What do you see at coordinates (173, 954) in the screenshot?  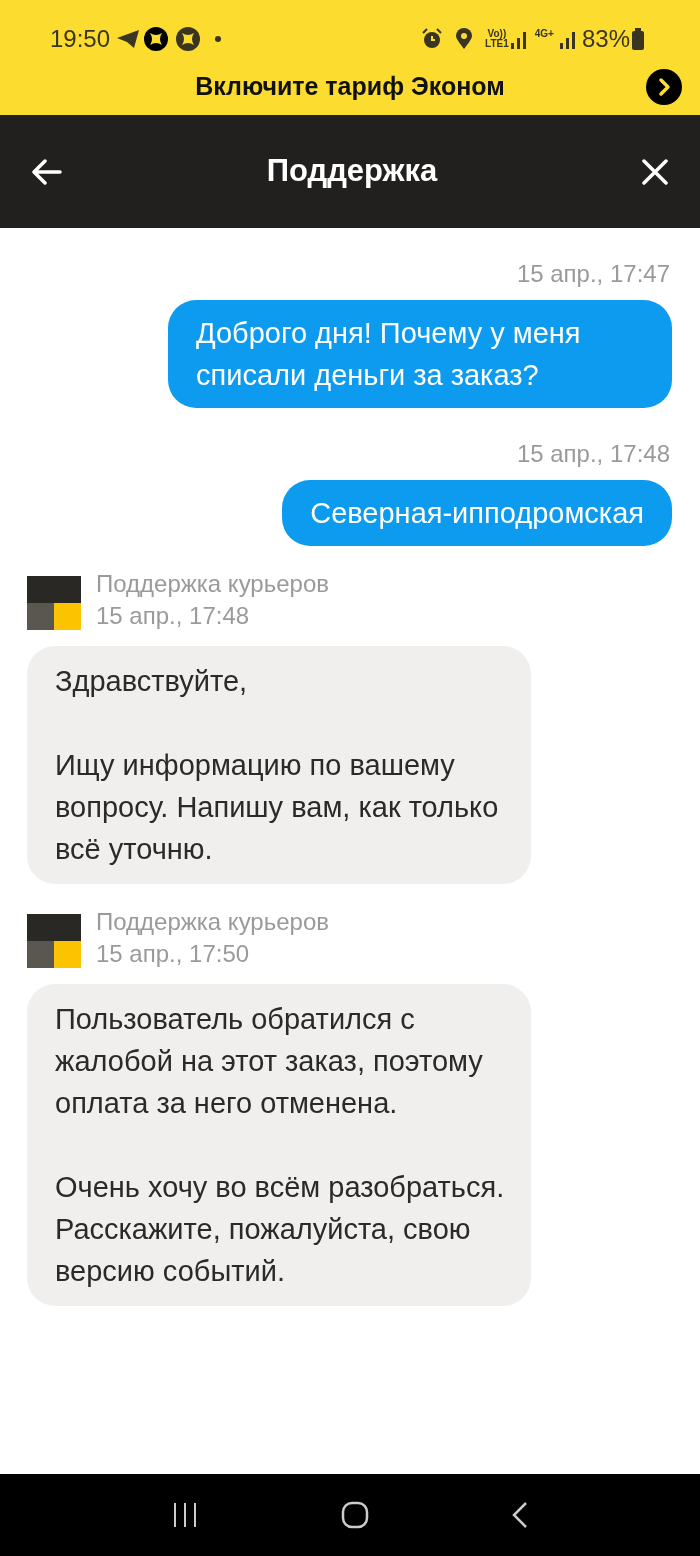 I see `message-time: 15 апр., 17:50` at bounding box center [173, 954].